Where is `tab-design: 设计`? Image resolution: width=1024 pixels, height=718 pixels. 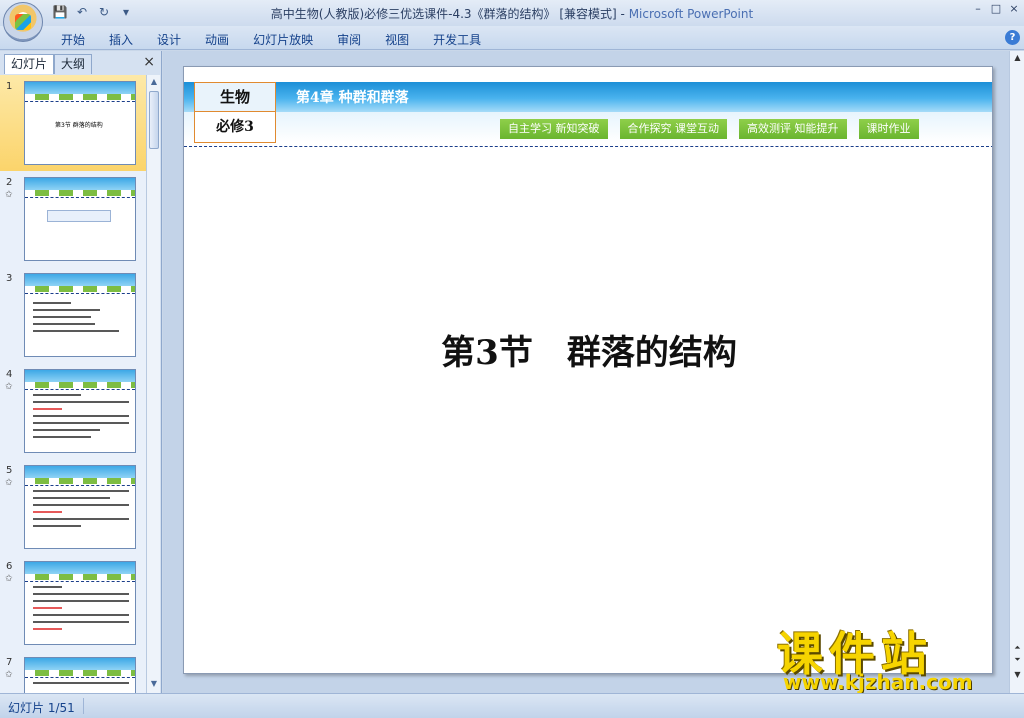 tab-design: 设计 is located at coordinates (169, 39).